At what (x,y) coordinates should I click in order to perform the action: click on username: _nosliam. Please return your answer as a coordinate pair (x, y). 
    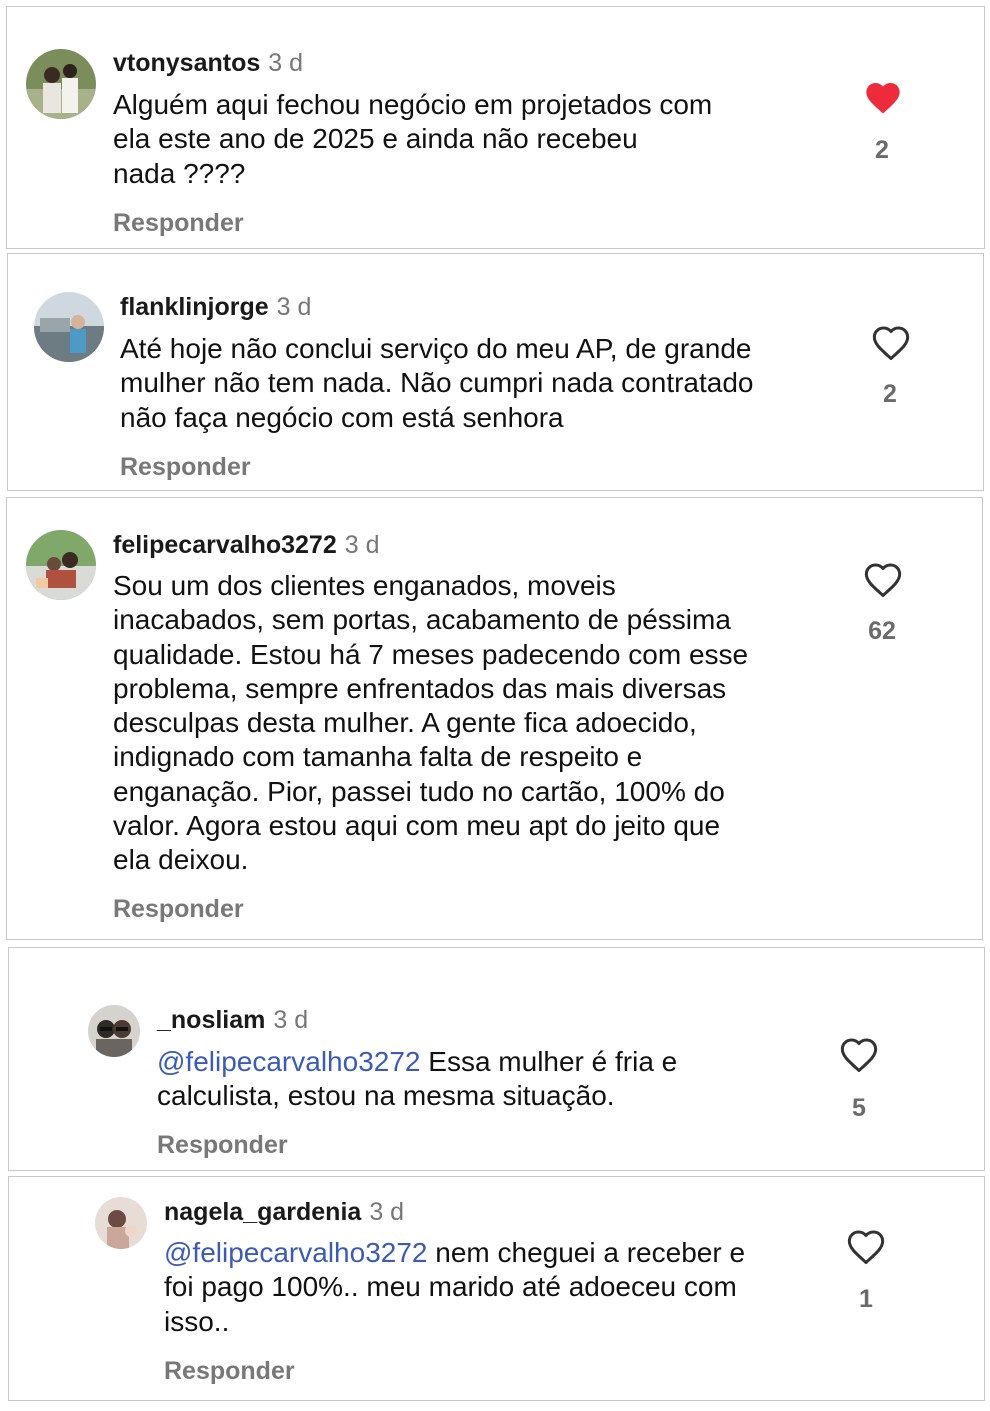
    Looking at the image, I should click on (211, 1020).